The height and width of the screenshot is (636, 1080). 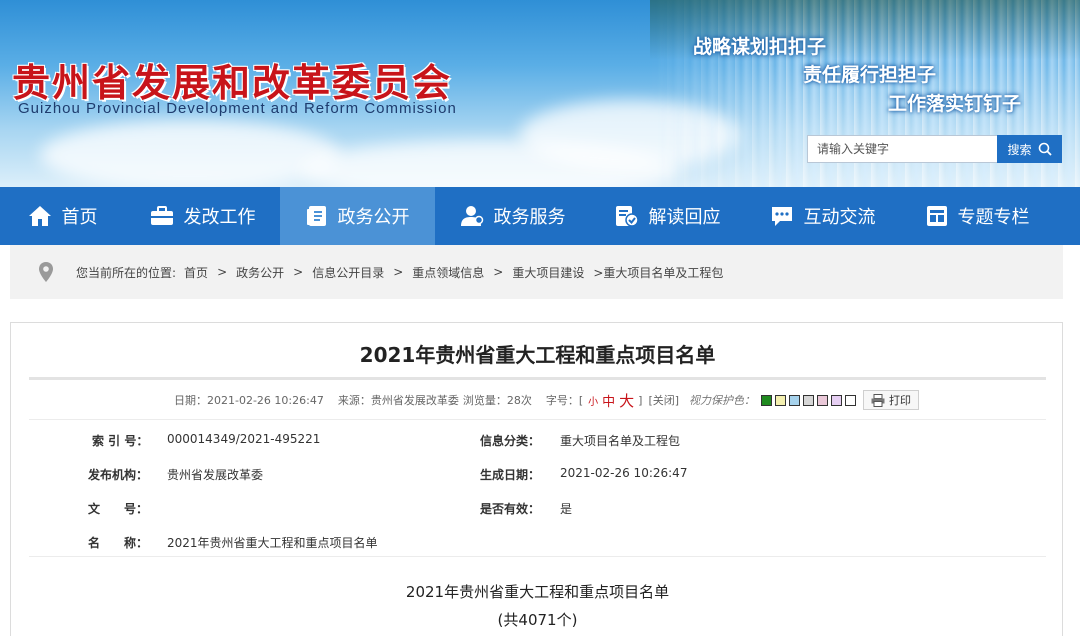 What do you see at coordinates (626, 400) in the screenshot?
I see `font-size-large: 大` at bounding box center [626, 400].